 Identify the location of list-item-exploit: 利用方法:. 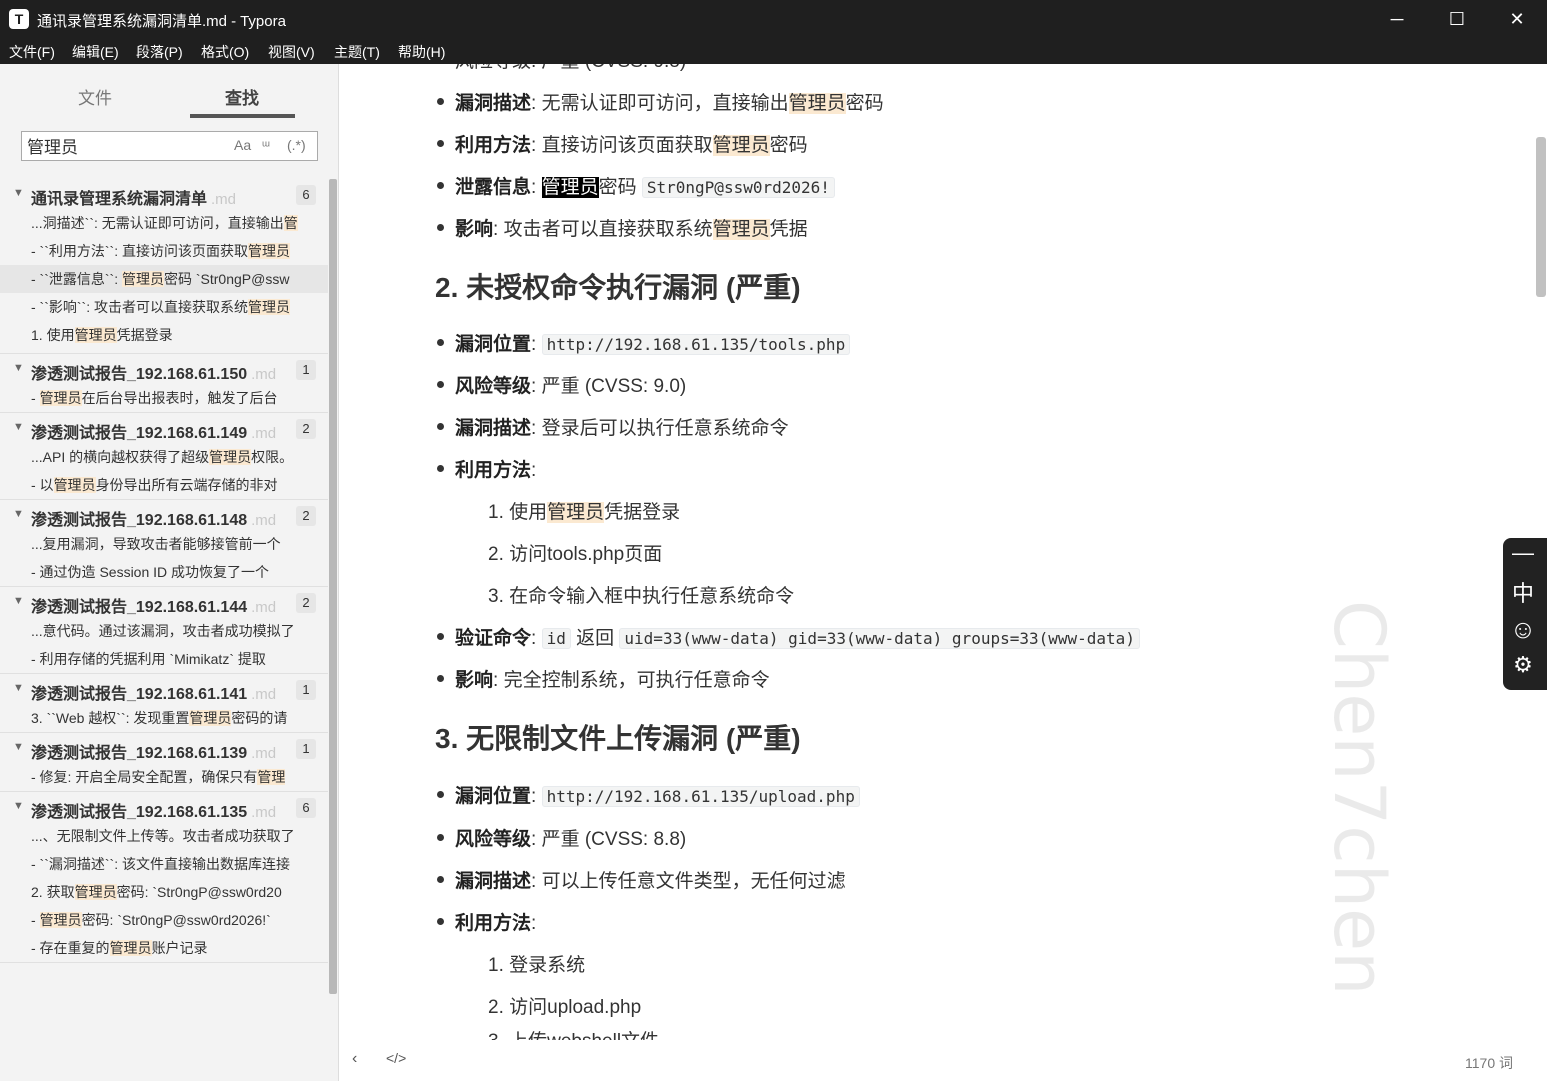
(486, 468).